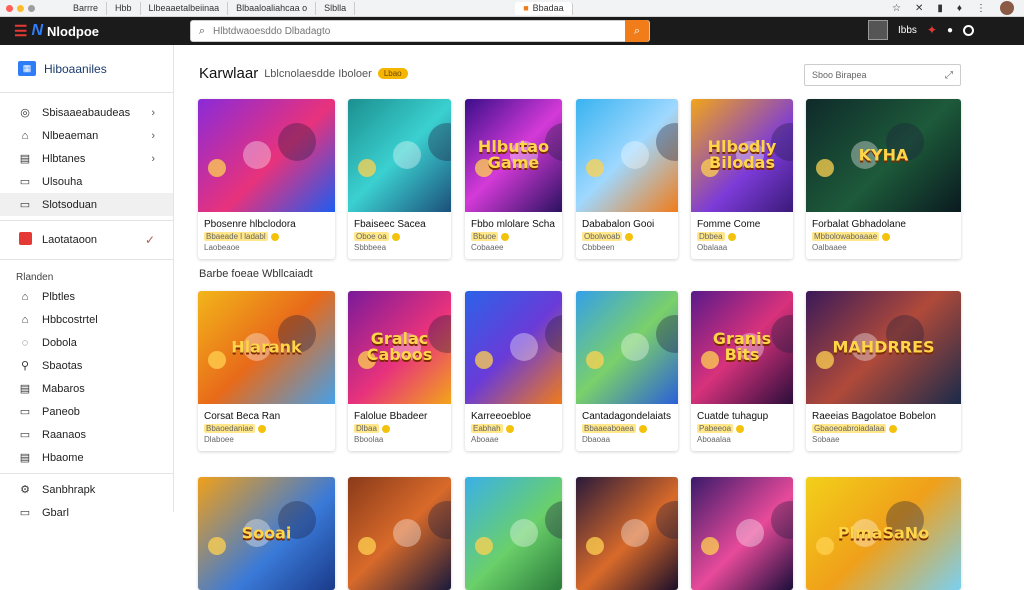  I want to click on game-card: Granis Bits Cuatde tuhagup Pabeeoa Aboaalaa, so click(742, 371).